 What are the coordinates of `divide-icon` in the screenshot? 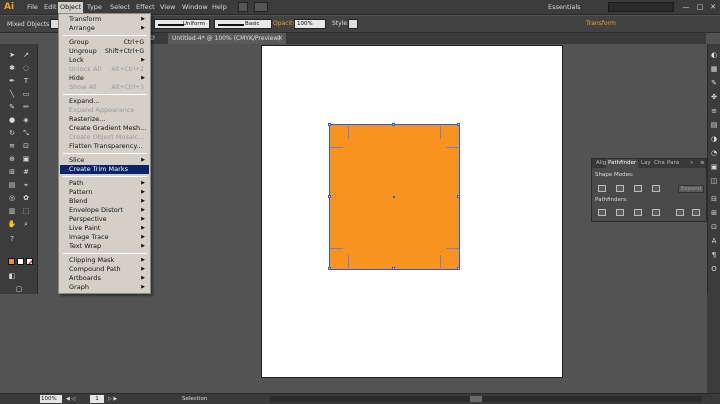 It's located at (602, 212).